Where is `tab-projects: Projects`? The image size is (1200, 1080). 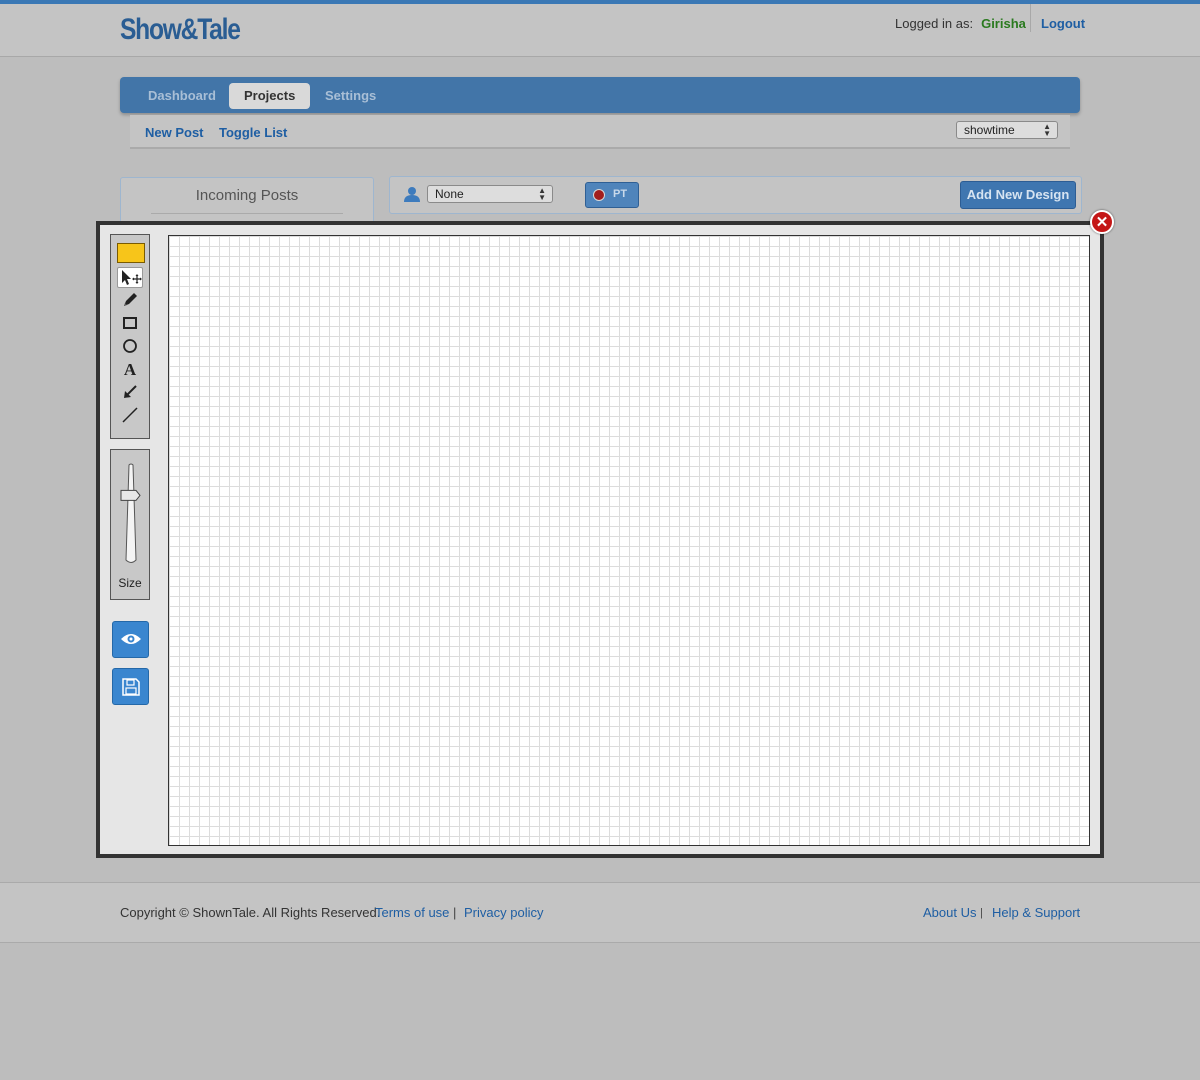
tab-projects: Projects is located at coordinates (270, 96).